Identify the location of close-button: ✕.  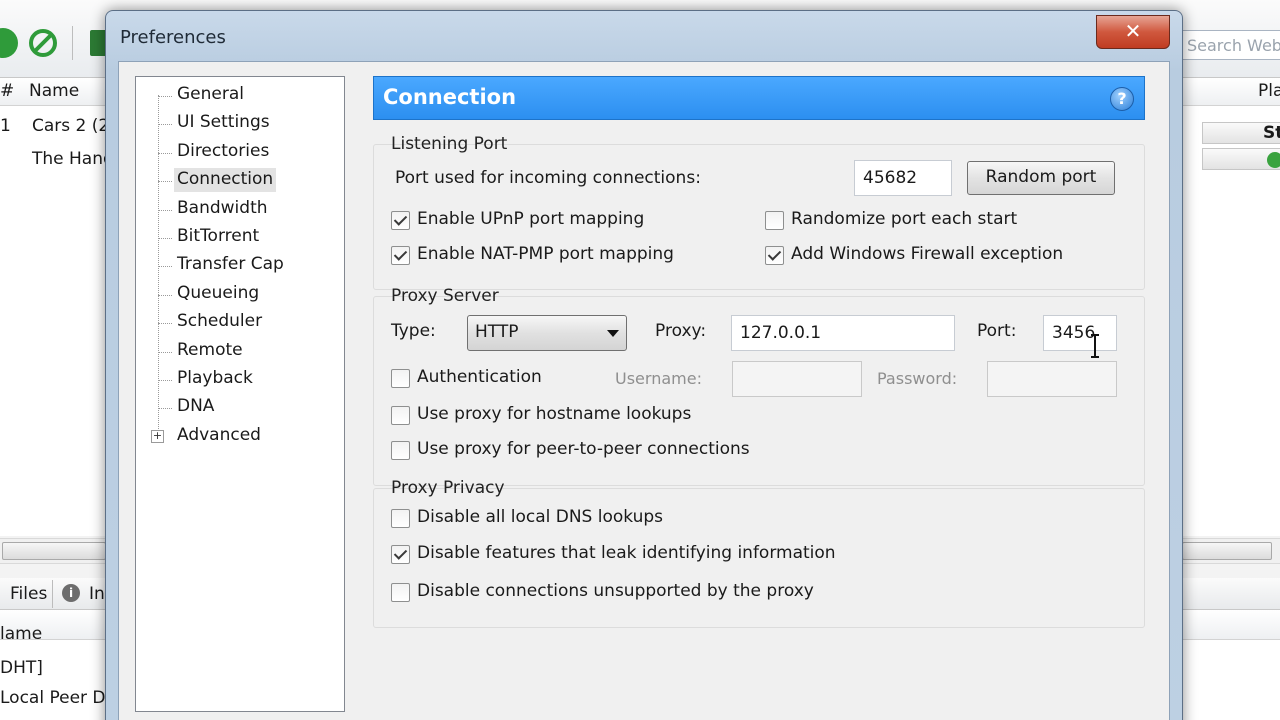
(1133, 32).